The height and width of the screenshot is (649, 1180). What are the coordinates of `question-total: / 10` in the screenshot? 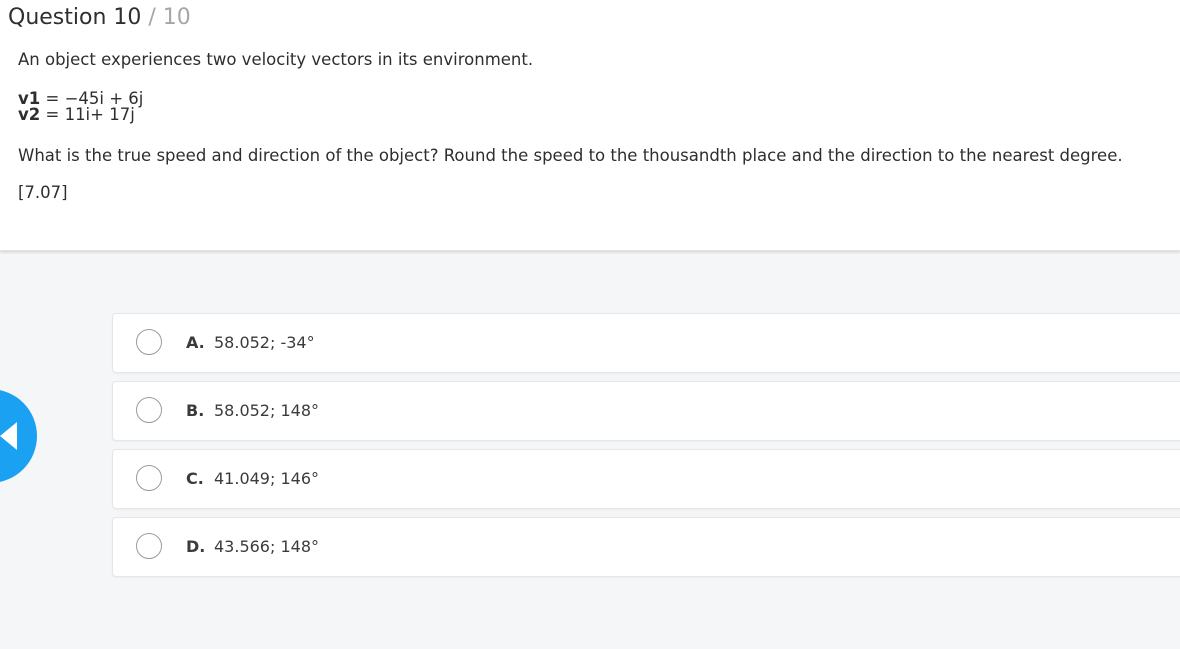 It's located at (166, 17).